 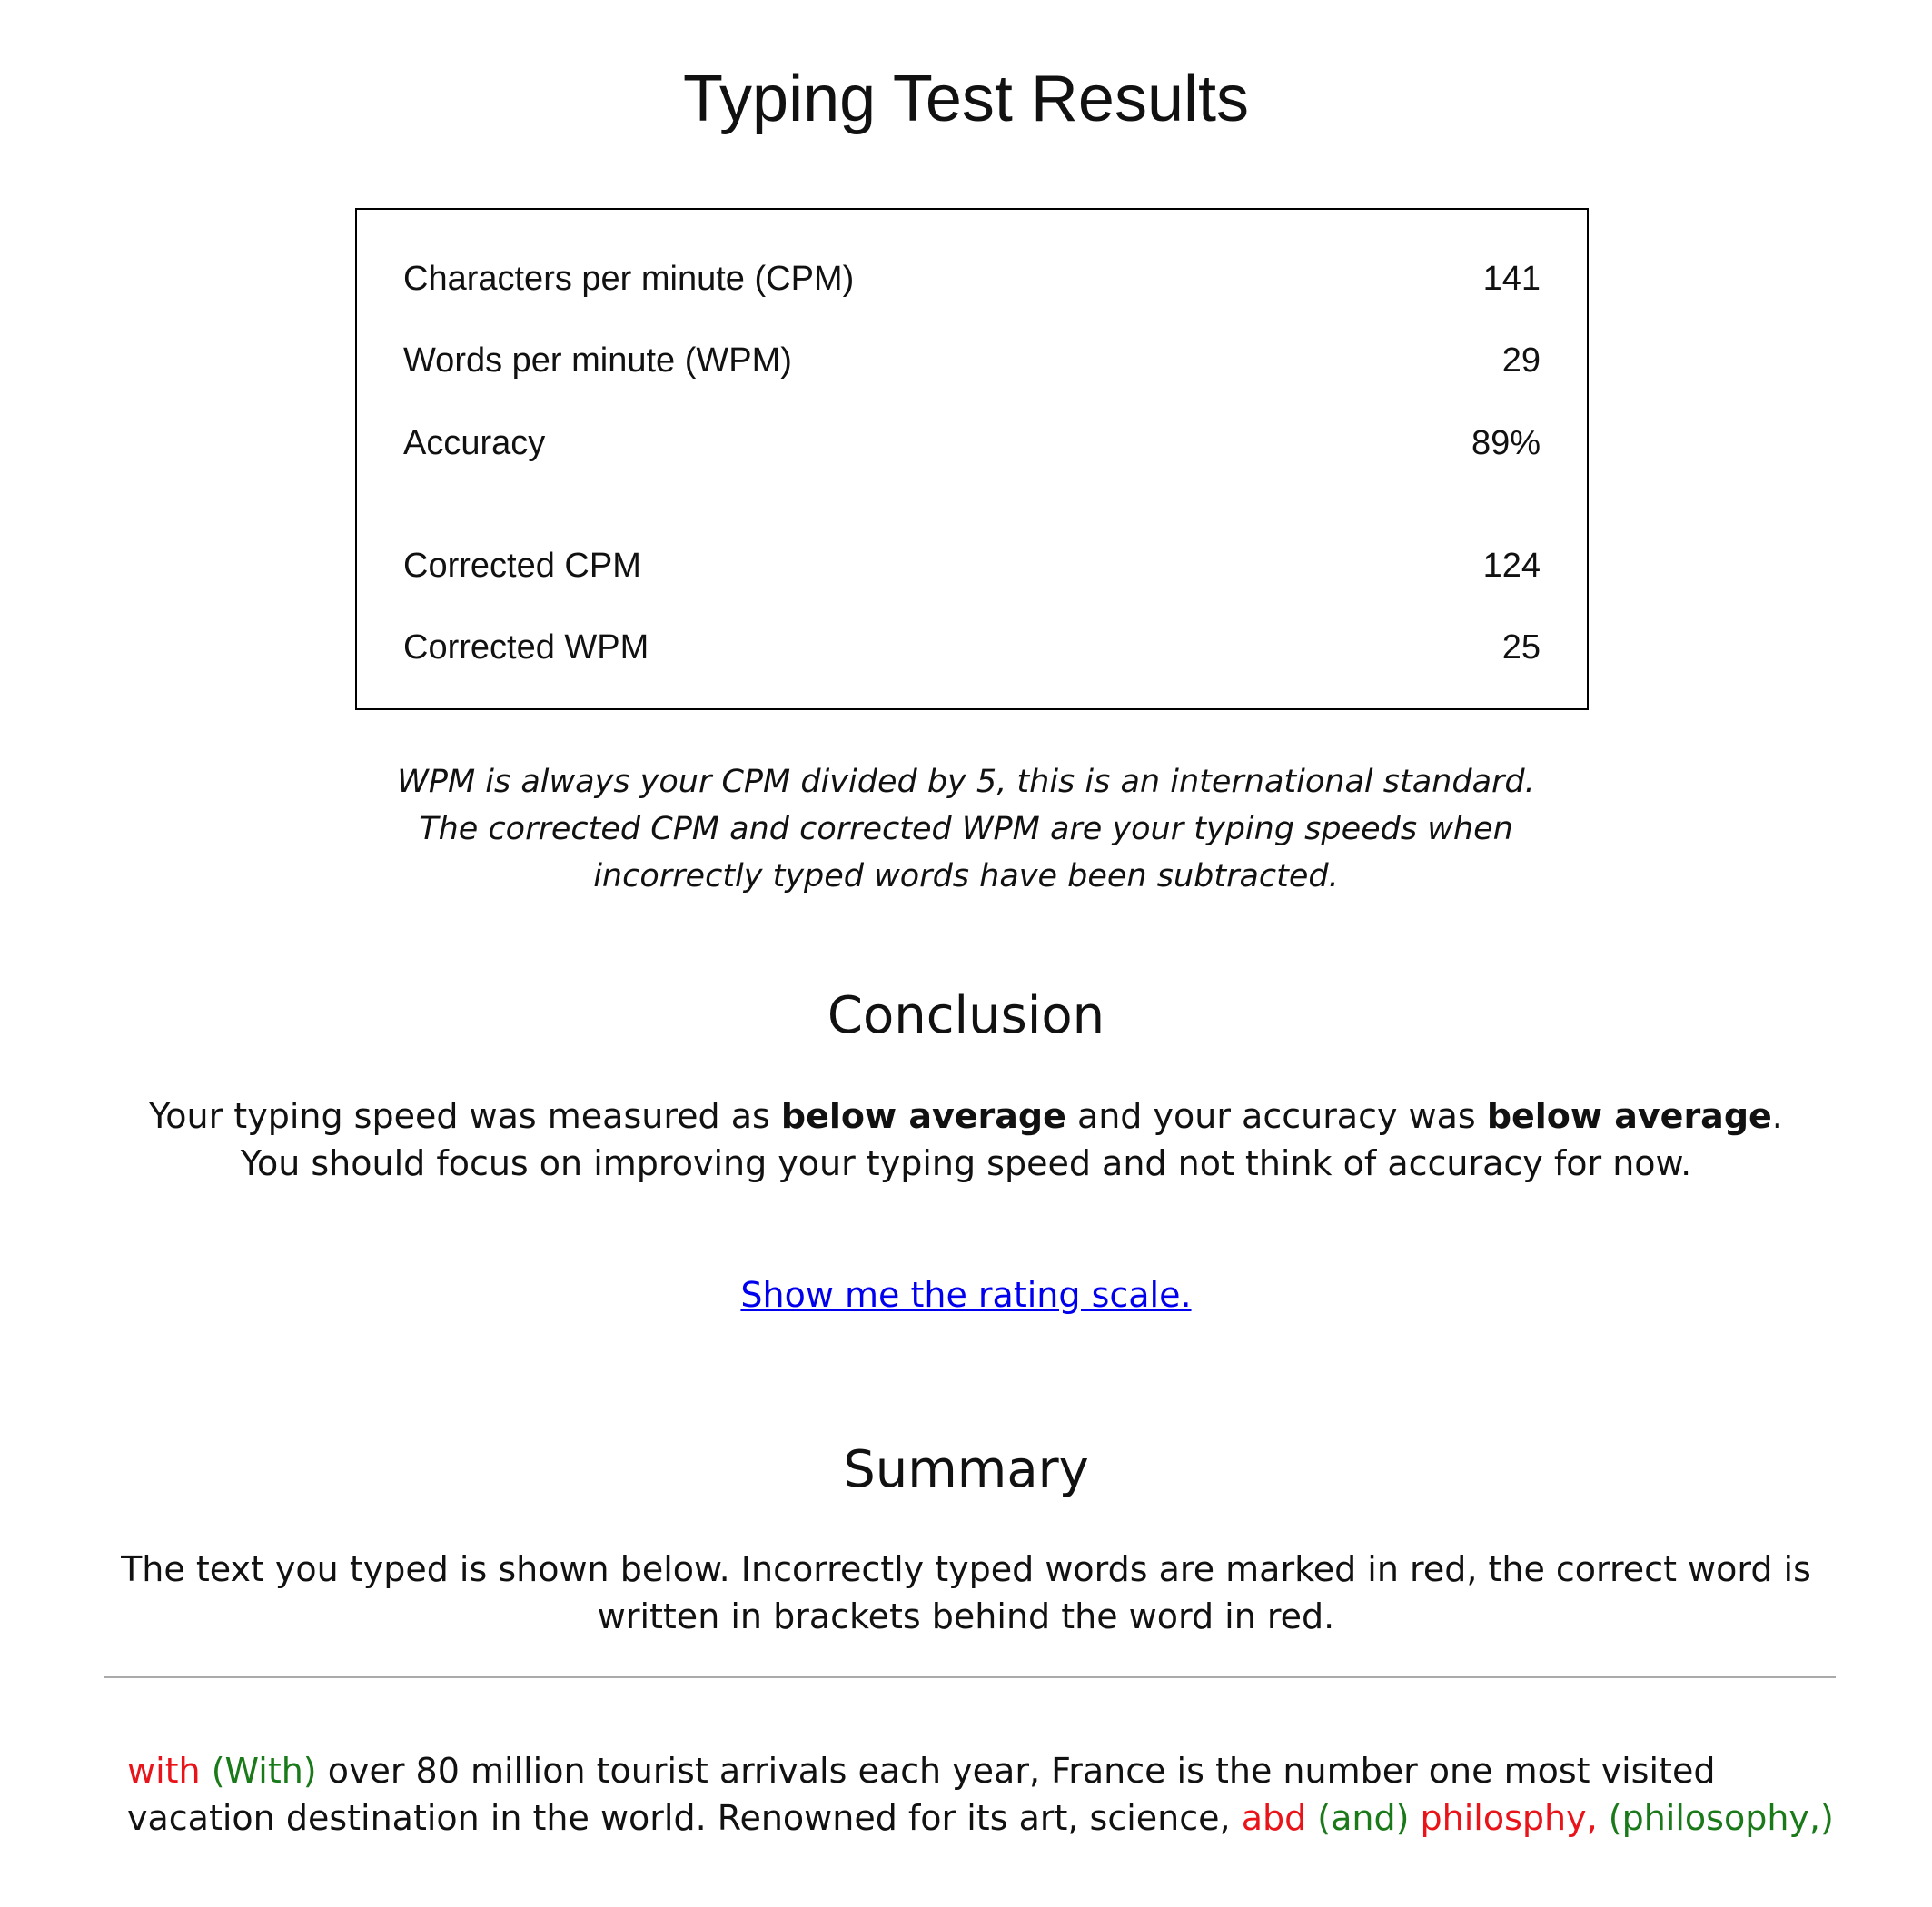 I want to click on speed-rating: below average, so click(x=923, y=1116).